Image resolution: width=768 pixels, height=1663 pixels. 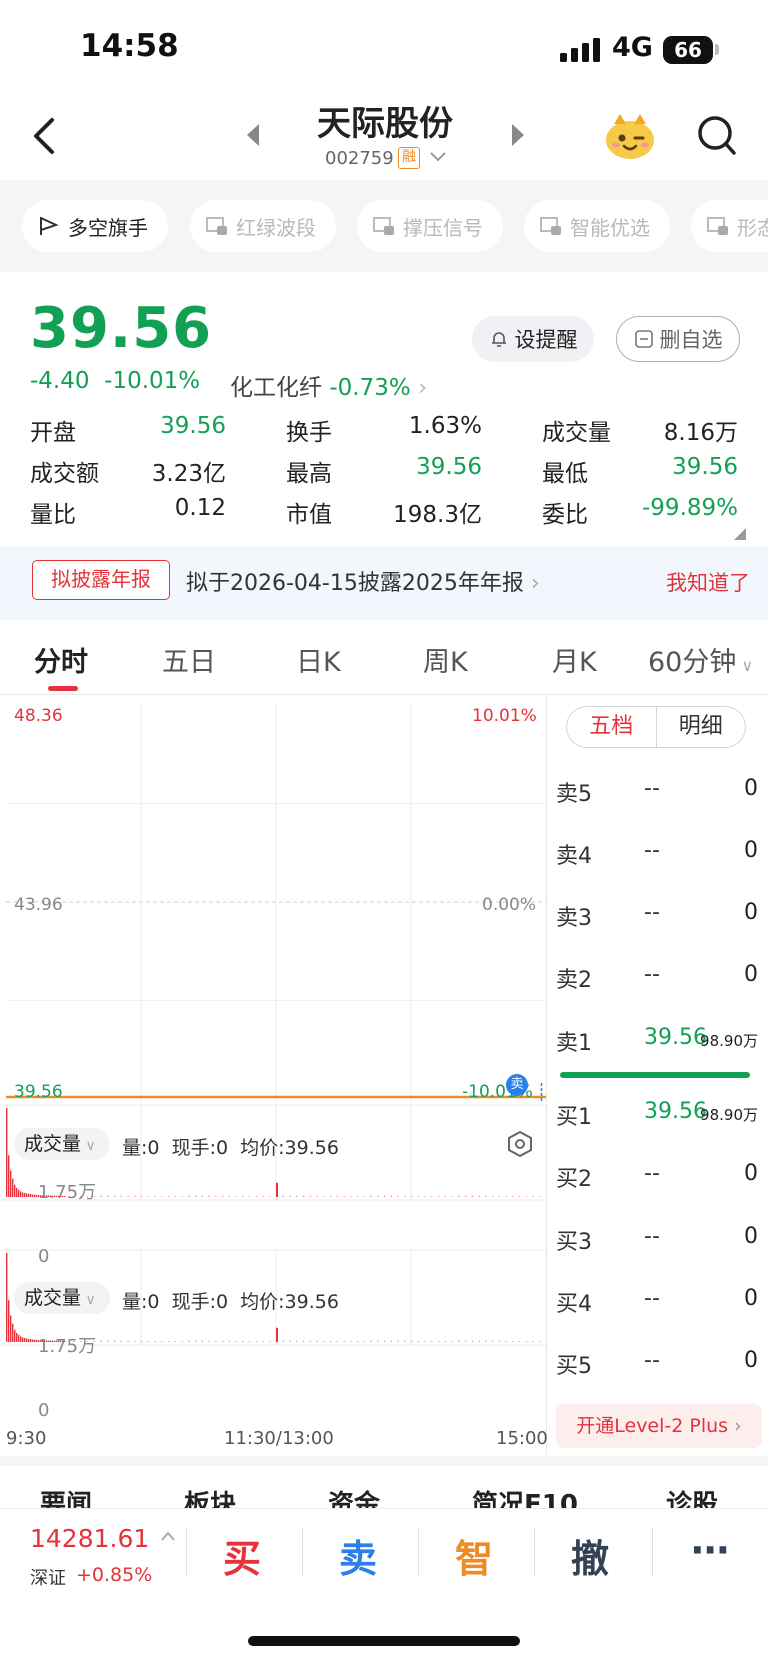 What do you see at coordinates (574, 1043) in the screenshot?
I see `level-label: 卖1` at bounding box center [574, 1043].